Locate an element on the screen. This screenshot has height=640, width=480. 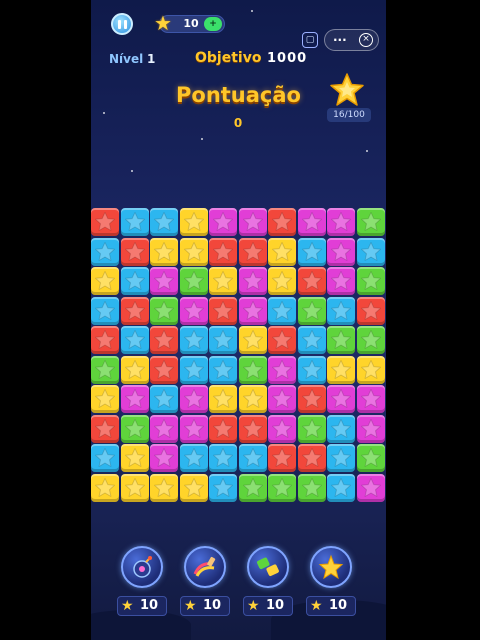
add-coins-button: + is located at coordinates (213, 24).